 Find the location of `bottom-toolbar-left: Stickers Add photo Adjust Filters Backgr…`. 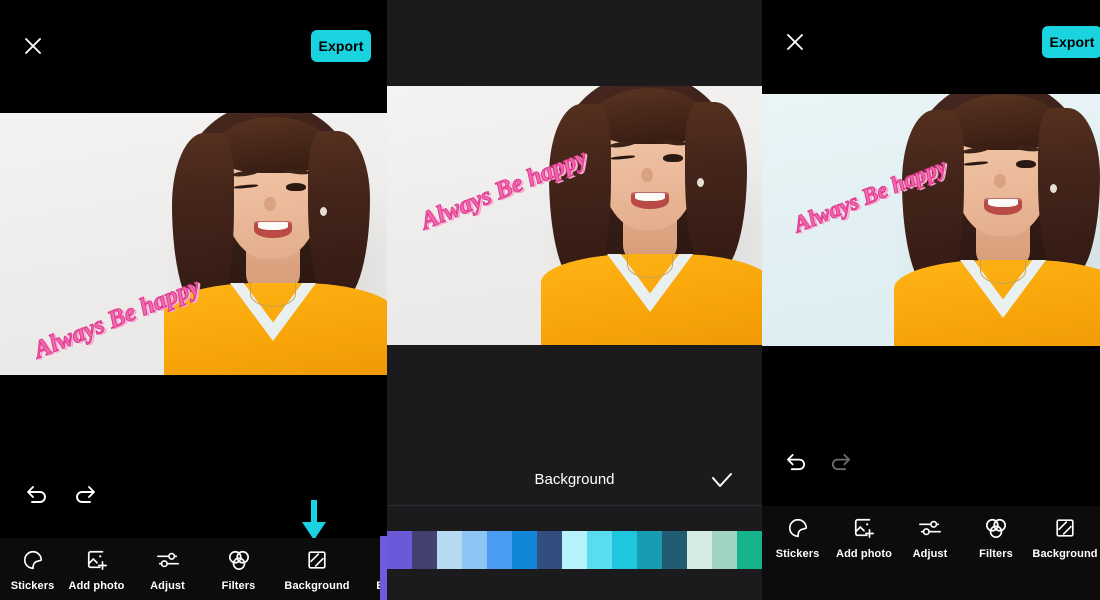

bottom-toolbar-left: Stickers Add photo Adjust Filters Backgr… is located at coordinates (193, 569).